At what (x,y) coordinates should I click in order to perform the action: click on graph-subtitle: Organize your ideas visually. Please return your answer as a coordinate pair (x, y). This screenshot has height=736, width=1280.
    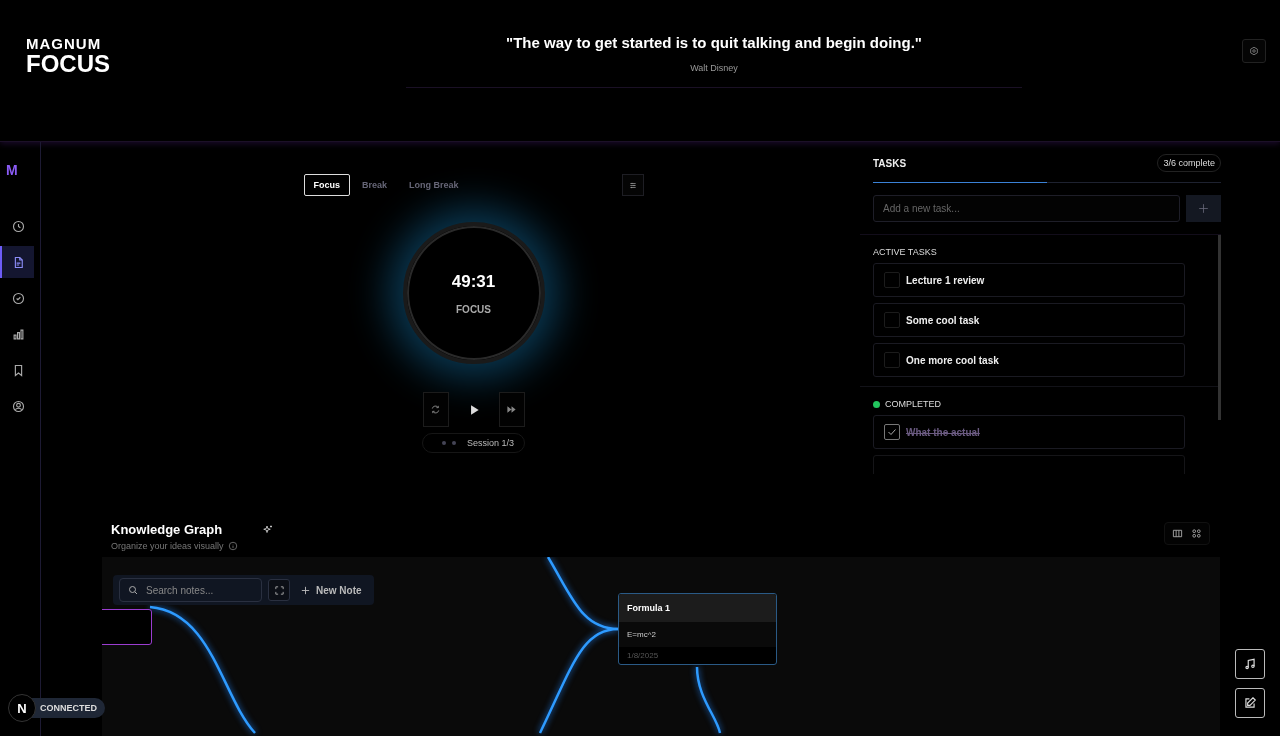
    Looking at the image, I should click on (167, 546).